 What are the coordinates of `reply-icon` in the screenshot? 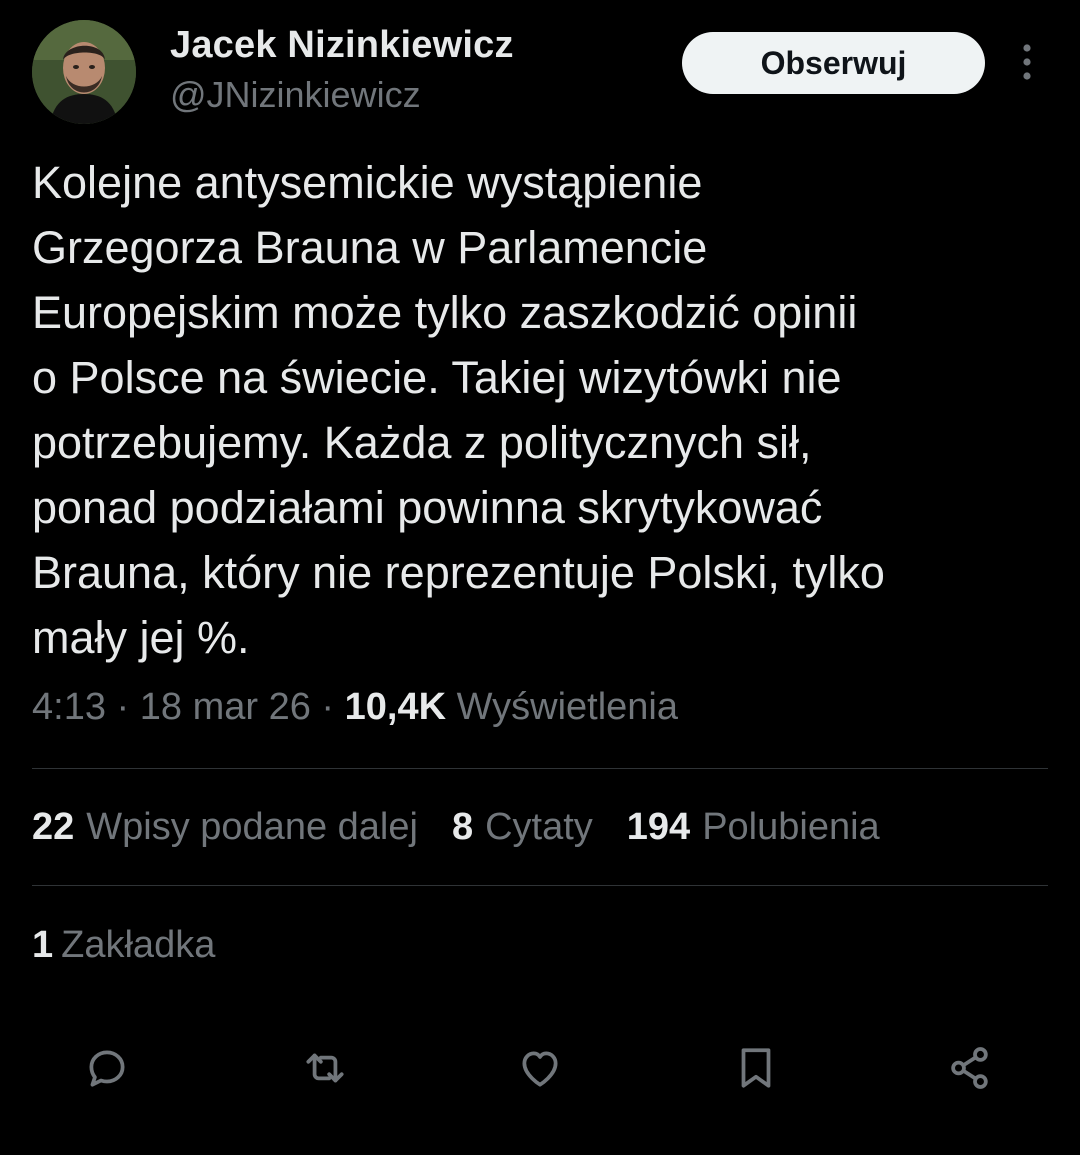 It's located at (107, 1068).